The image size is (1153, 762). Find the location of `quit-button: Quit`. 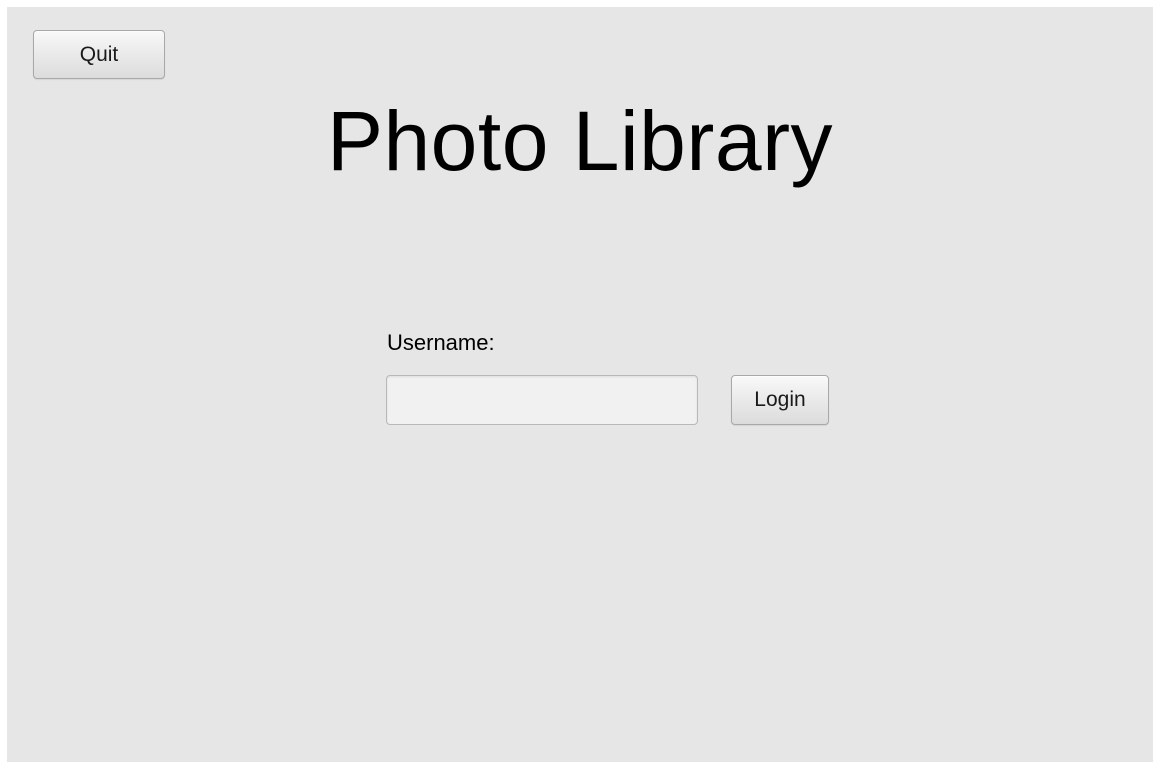

quit-button: Quit is located at coordinates (99, 54).